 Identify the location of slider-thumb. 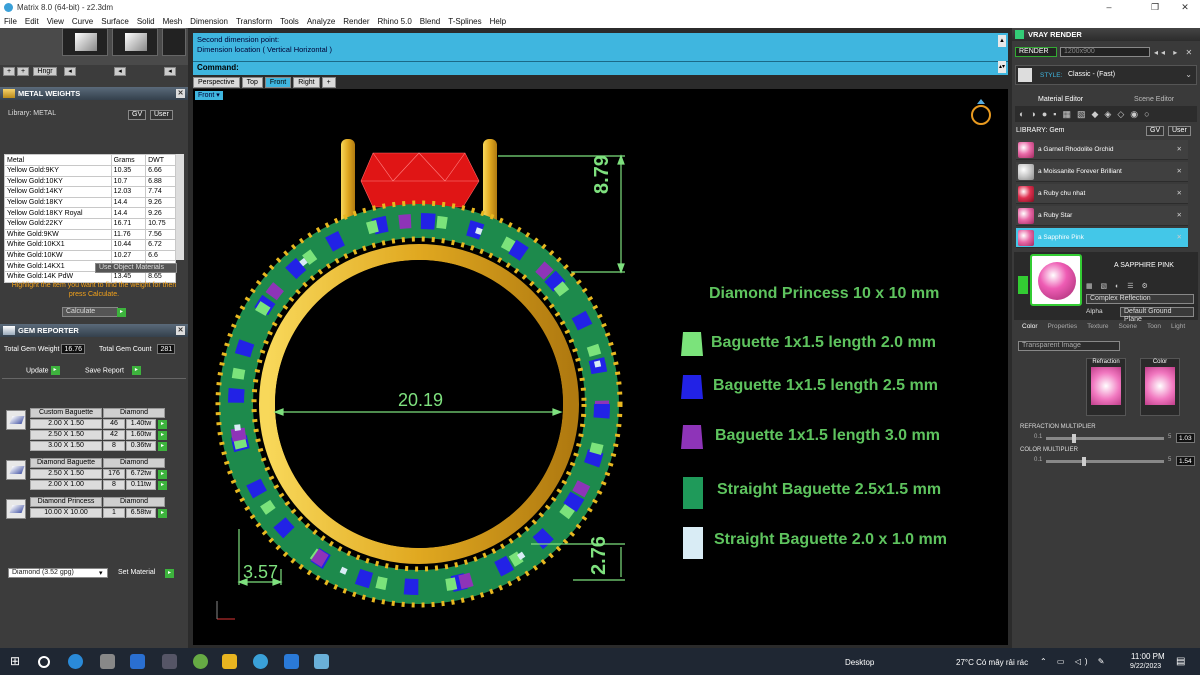
(1084, 461).